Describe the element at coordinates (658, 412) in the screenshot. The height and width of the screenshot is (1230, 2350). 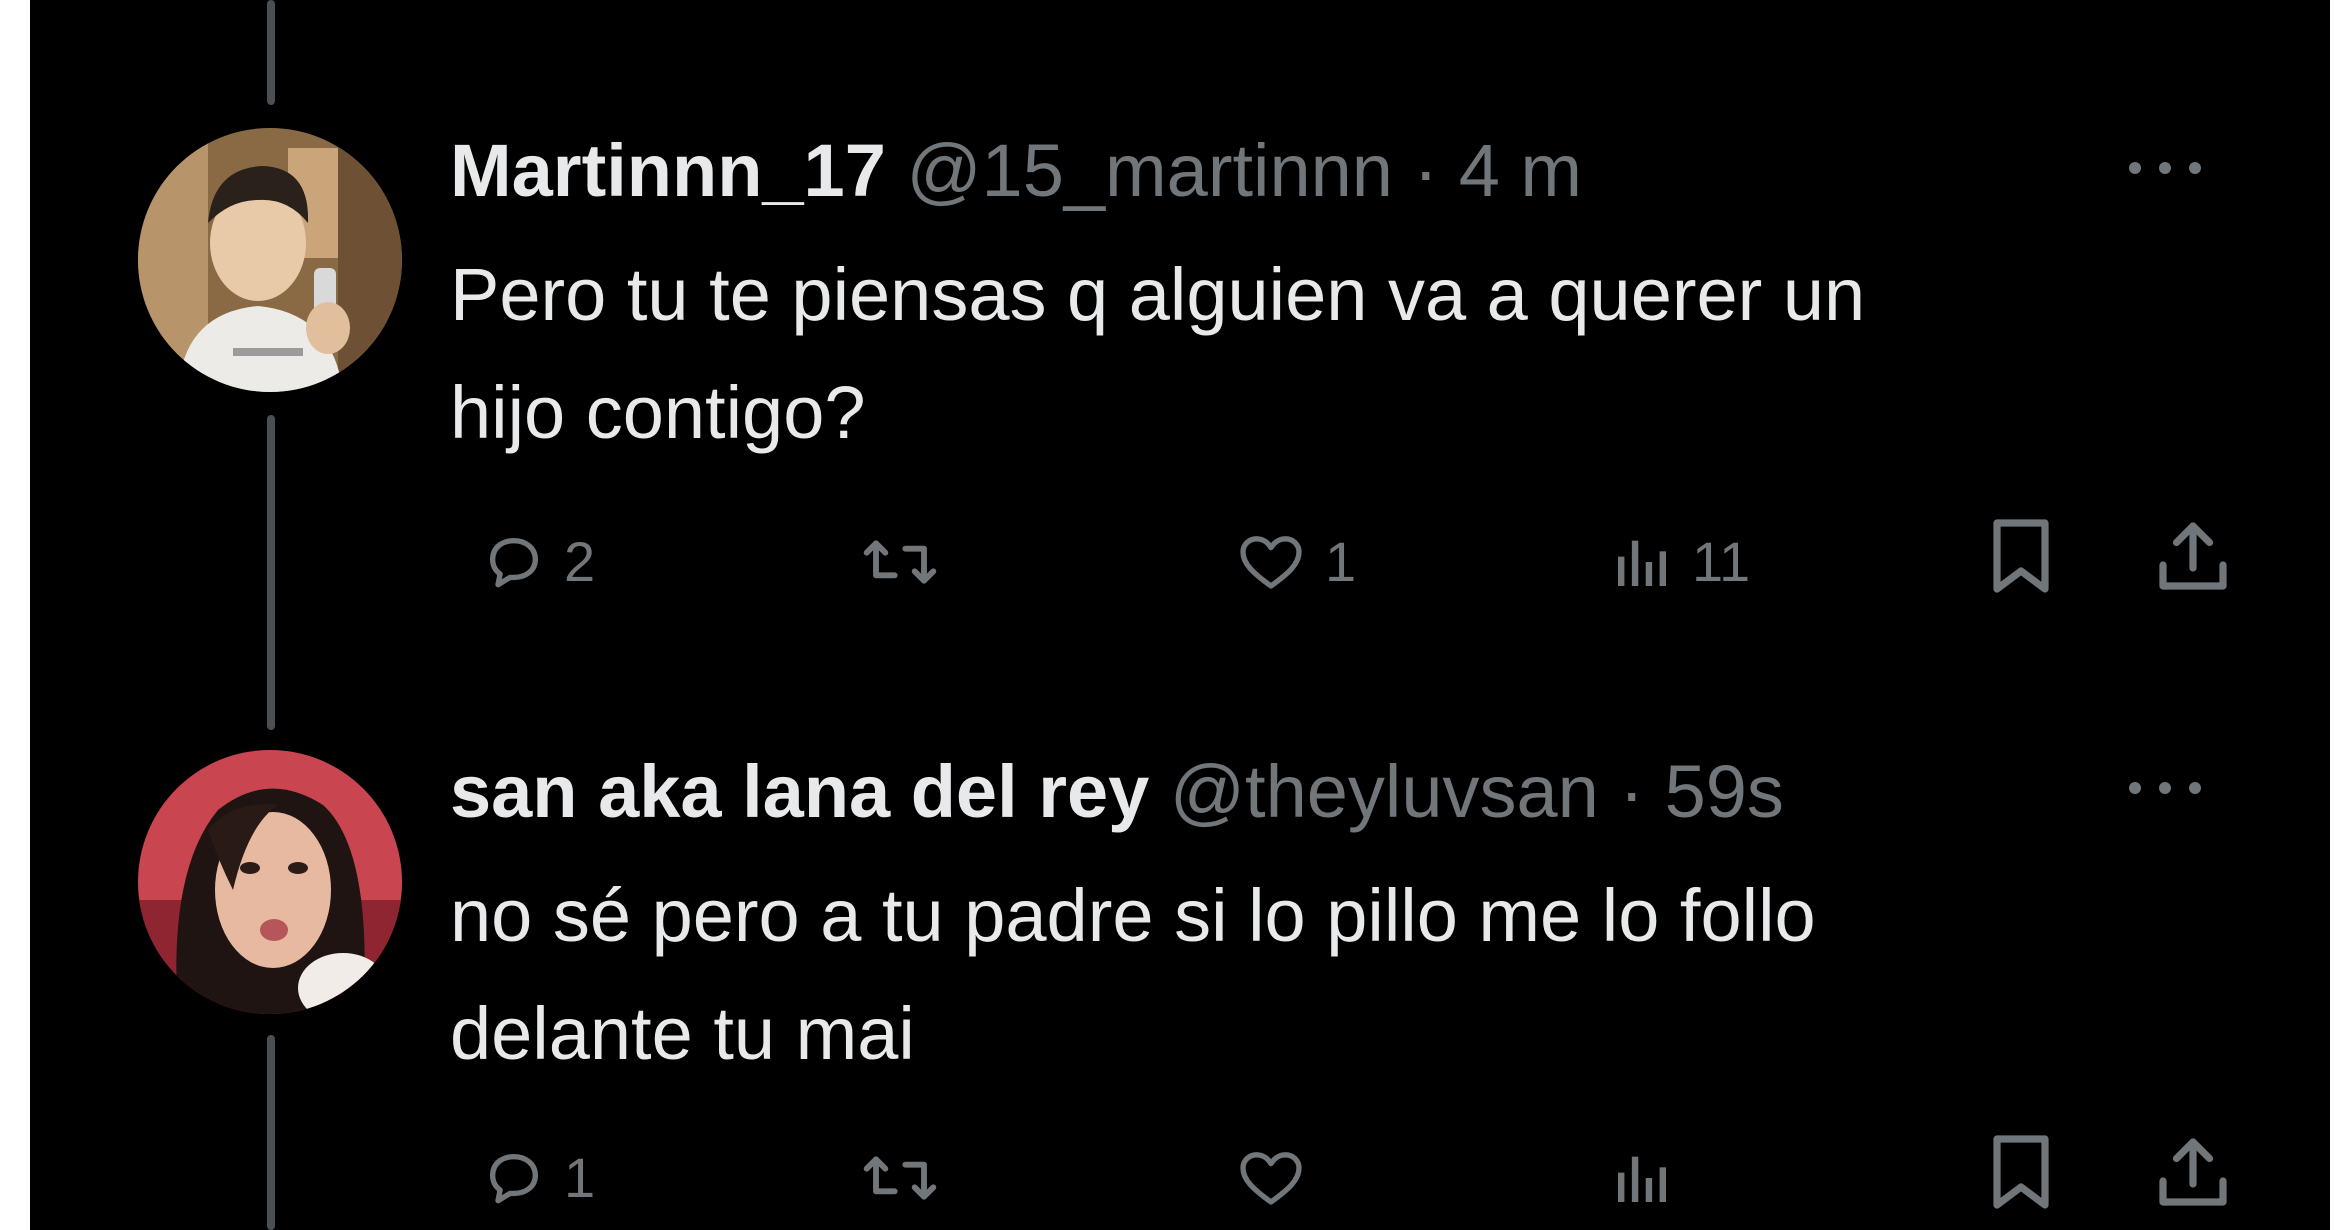
I see `tweet-text-line: hijo contigo?` at that location.